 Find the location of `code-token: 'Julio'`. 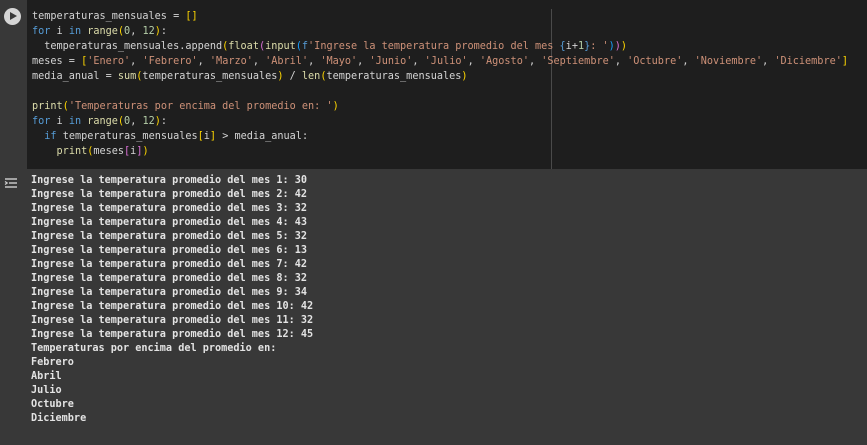

code-token: 'Julio' is located at coordinates (446, 61).